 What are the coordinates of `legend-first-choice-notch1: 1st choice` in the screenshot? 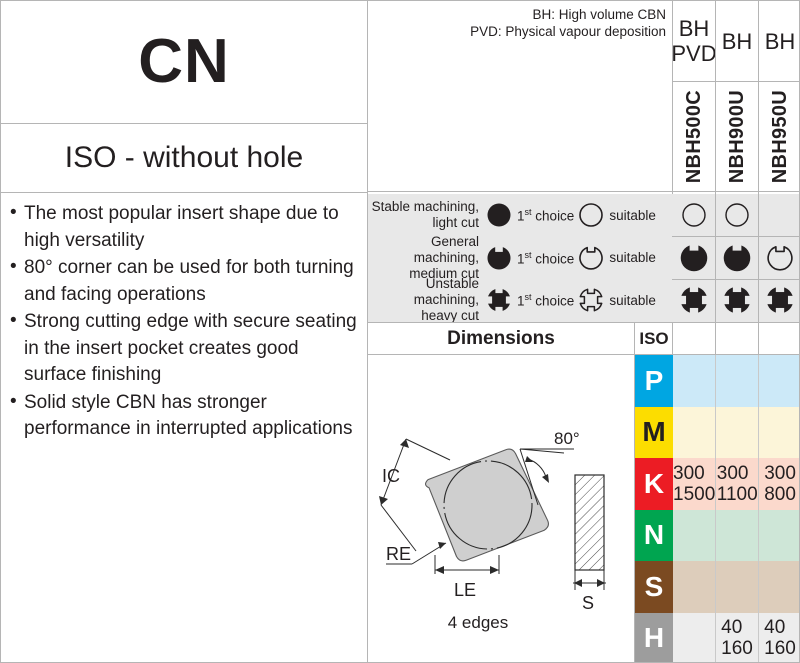 It's located at (530, 258).